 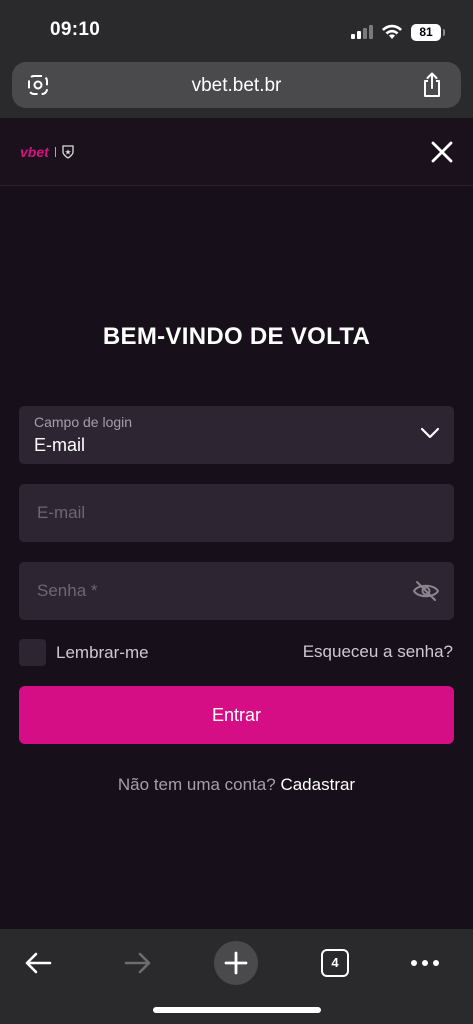 I want to click on plus-icon, so click(x=236, y=963).